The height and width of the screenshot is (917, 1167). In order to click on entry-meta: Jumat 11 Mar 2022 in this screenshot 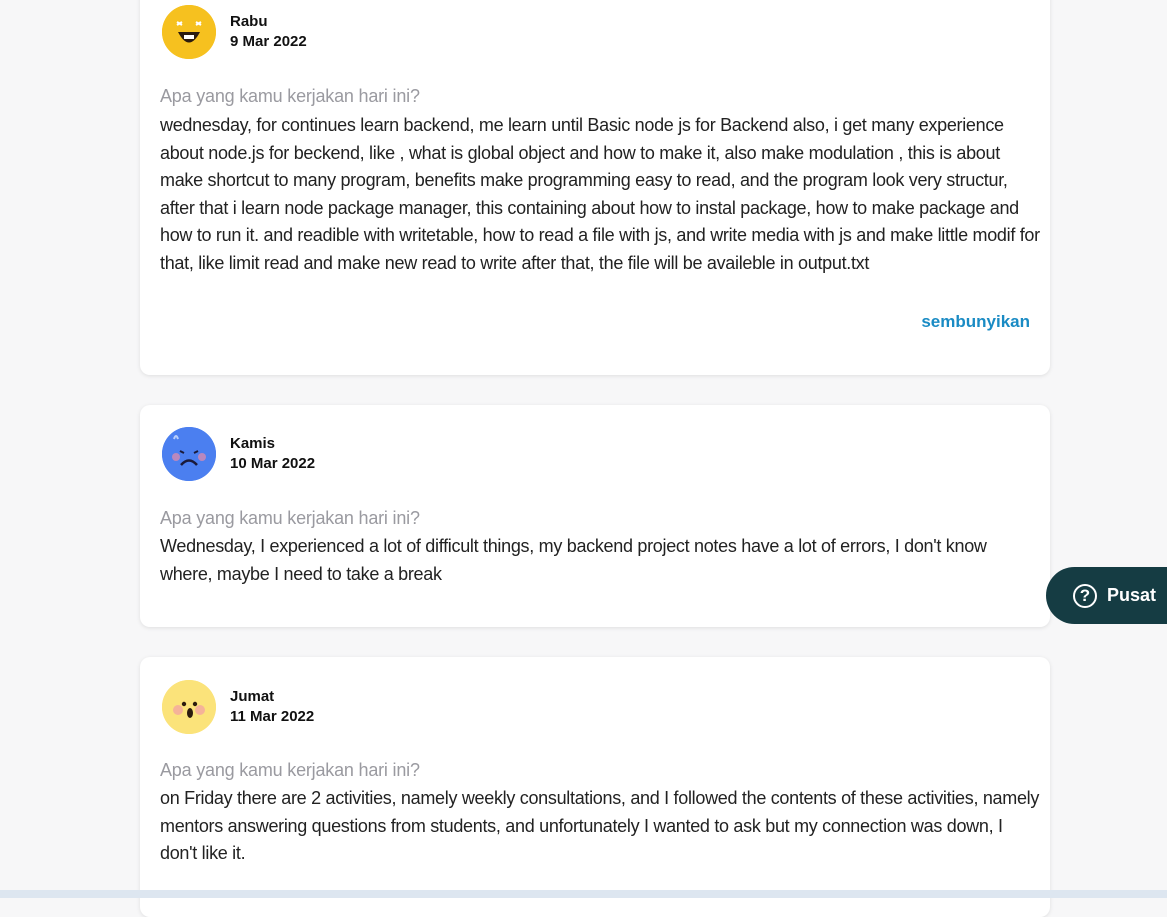, I will do `click(272, 707)`.